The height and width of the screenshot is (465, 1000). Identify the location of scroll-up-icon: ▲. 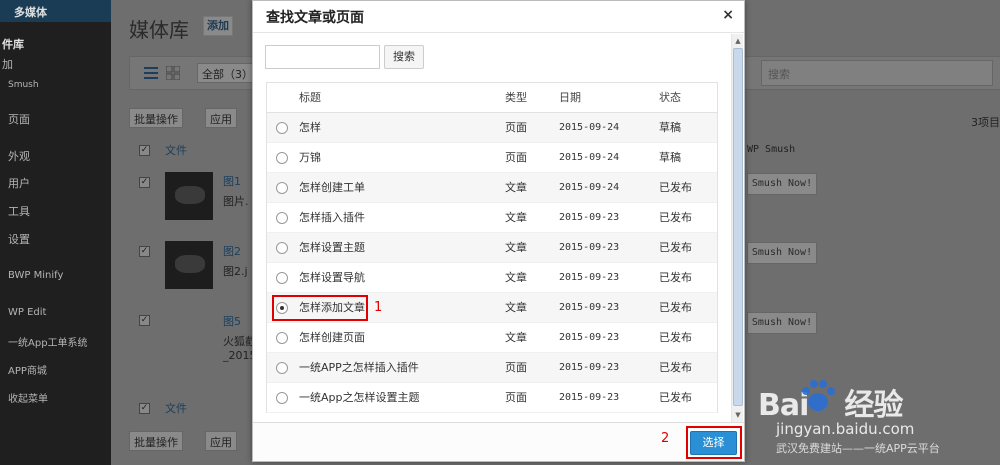
(738, 41).